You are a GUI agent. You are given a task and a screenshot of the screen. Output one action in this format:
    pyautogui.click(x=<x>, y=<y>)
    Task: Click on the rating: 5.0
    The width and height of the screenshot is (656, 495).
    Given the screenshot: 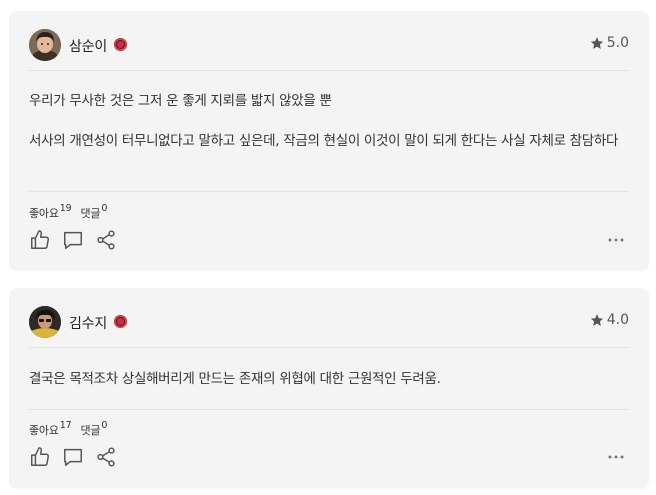 What is the action you would take?
    pyautogui.click(x=609, y=43)
    